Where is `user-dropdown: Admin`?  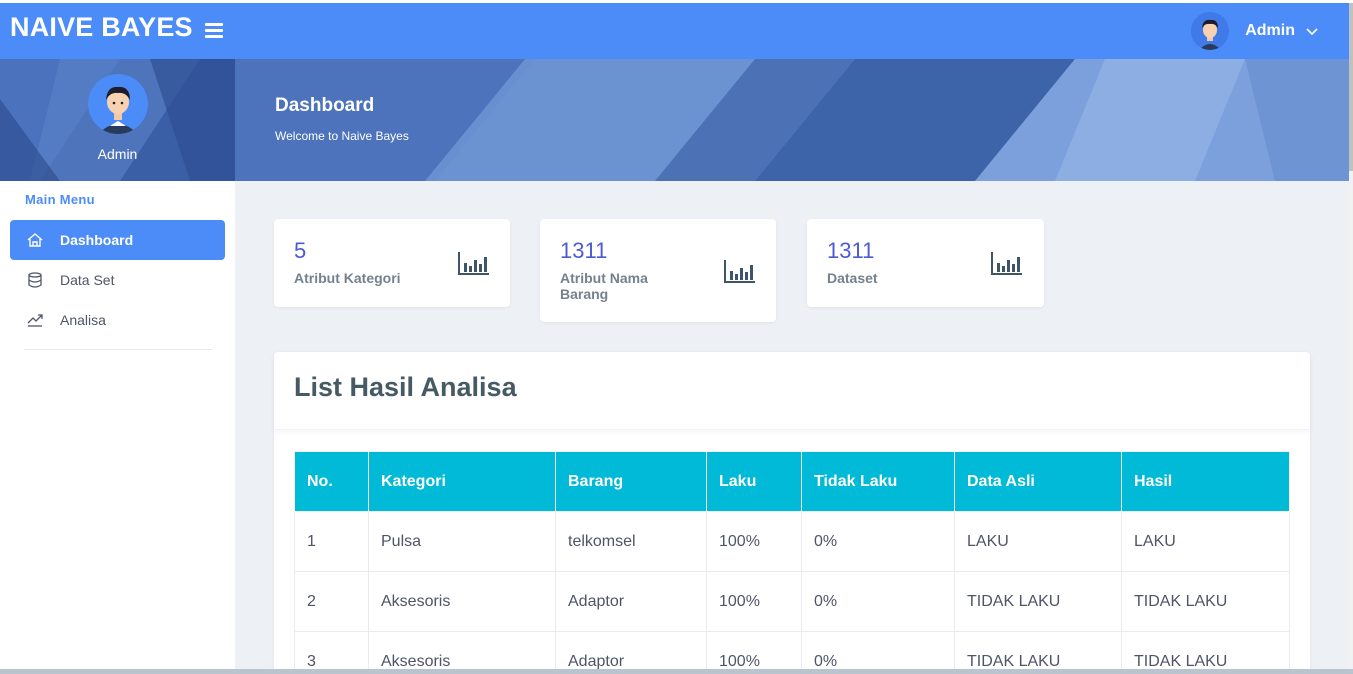 user-dropdown: Admin is located at coordinates (1255, 31).